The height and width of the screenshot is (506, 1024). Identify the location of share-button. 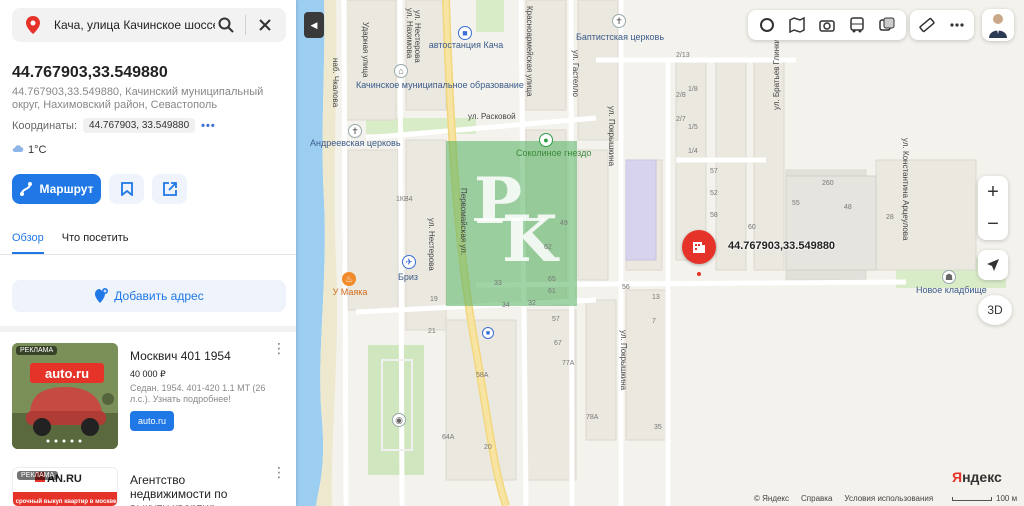
(169, 189).